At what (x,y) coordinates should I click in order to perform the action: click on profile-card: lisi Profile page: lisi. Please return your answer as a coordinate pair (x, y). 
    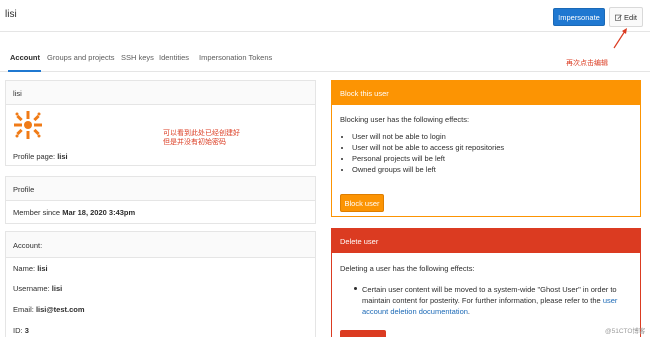
    Looking at the image, I should click on (160, 123).